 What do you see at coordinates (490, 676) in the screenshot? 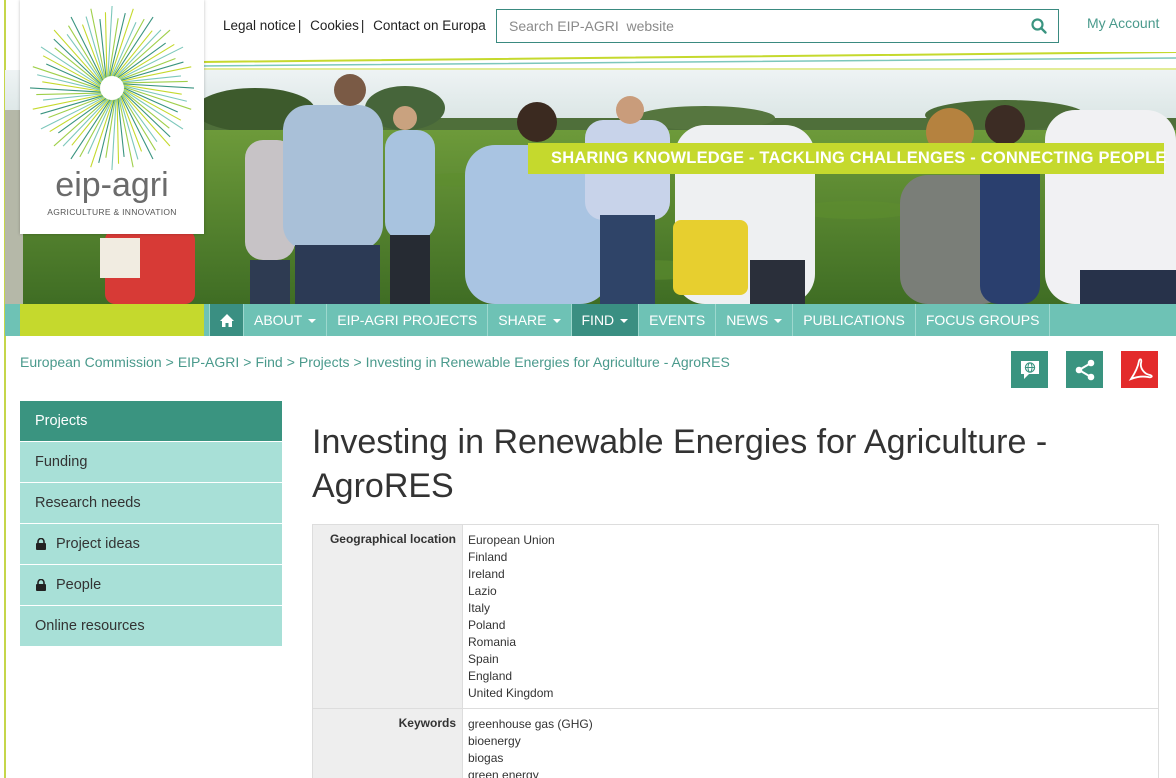
I see `list-item: England` at bounding box center [490, 676].